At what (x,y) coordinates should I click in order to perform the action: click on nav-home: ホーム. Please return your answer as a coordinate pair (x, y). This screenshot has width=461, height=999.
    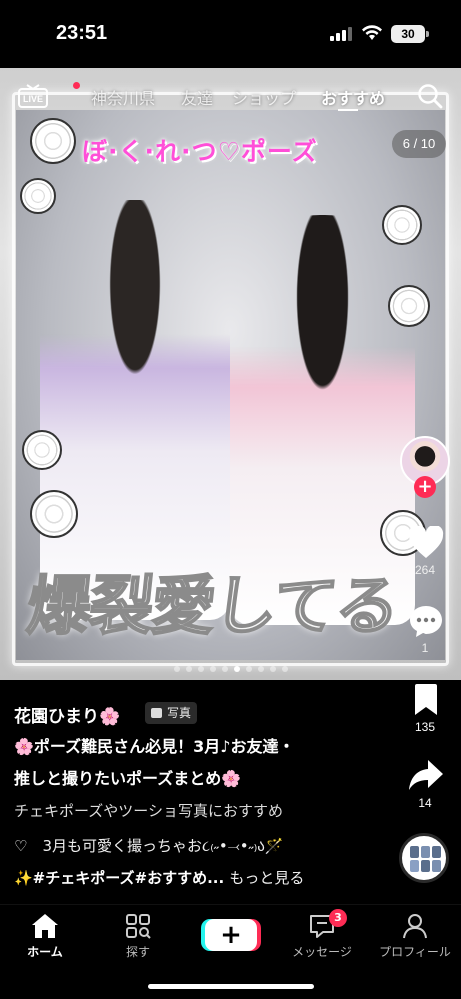
    Looking at the image, I should click on (45, 936).